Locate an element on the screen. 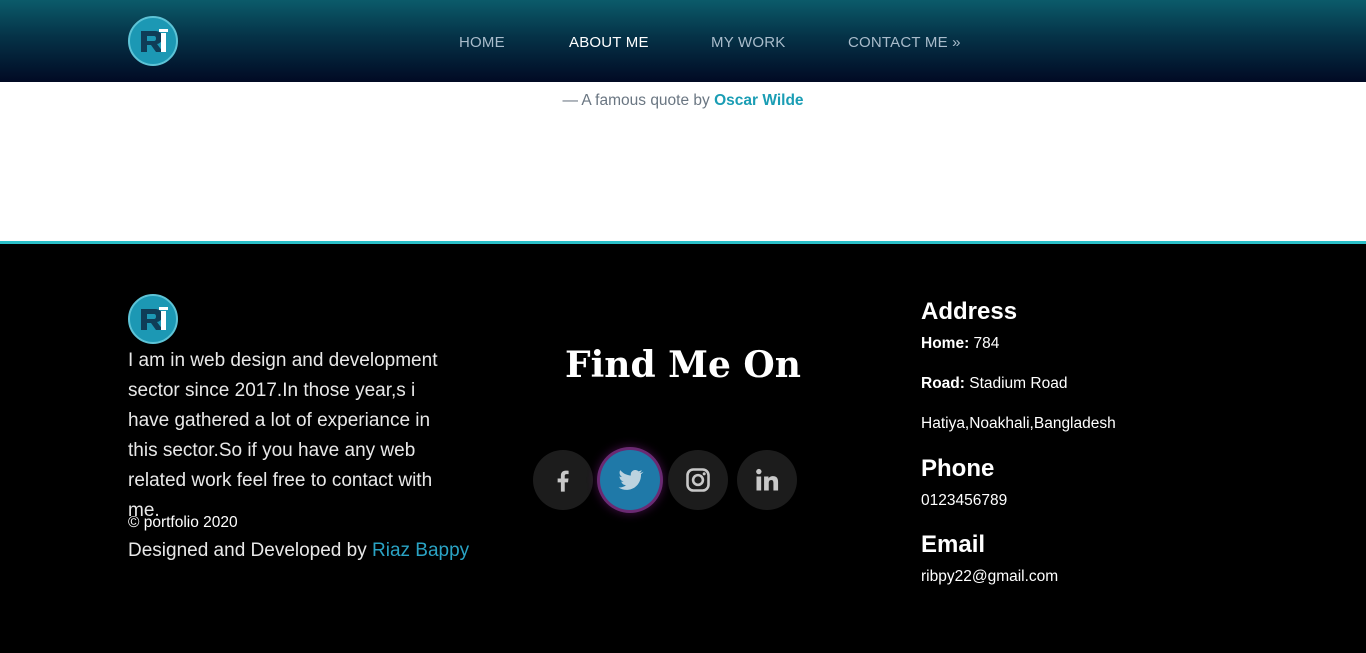 This screenshot has height=653, width=1366. twitter-button is located at coordinates (630, 480).